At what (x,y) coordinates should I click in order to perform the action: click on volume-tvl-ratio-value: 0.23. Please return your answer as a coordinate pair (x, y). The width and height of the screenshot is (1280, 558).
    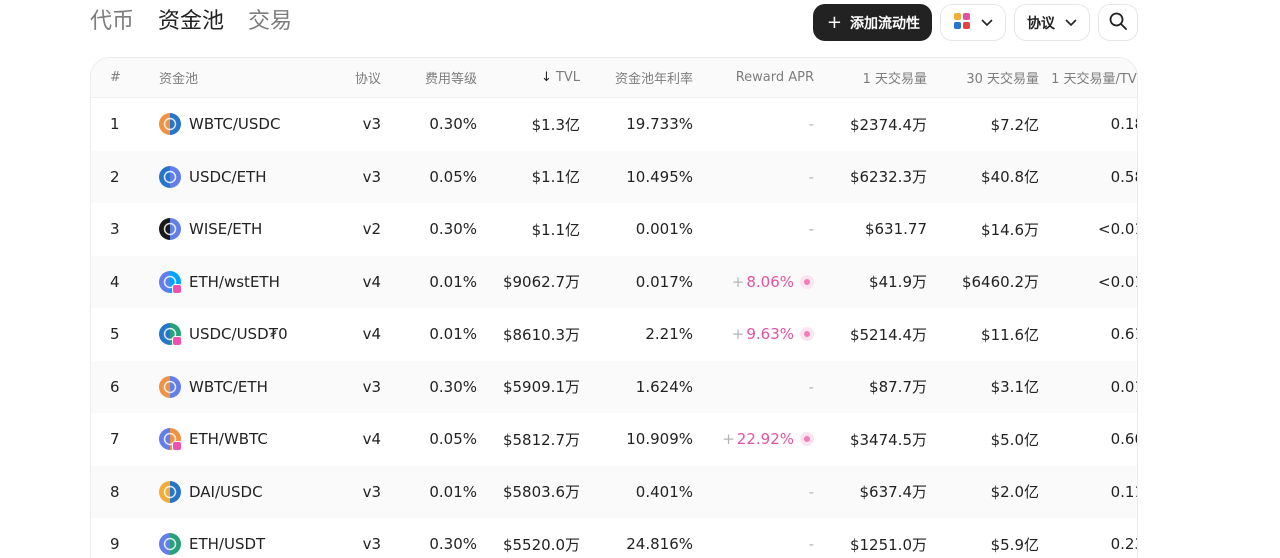
    Looking at the image, I should click on (1123, 544).